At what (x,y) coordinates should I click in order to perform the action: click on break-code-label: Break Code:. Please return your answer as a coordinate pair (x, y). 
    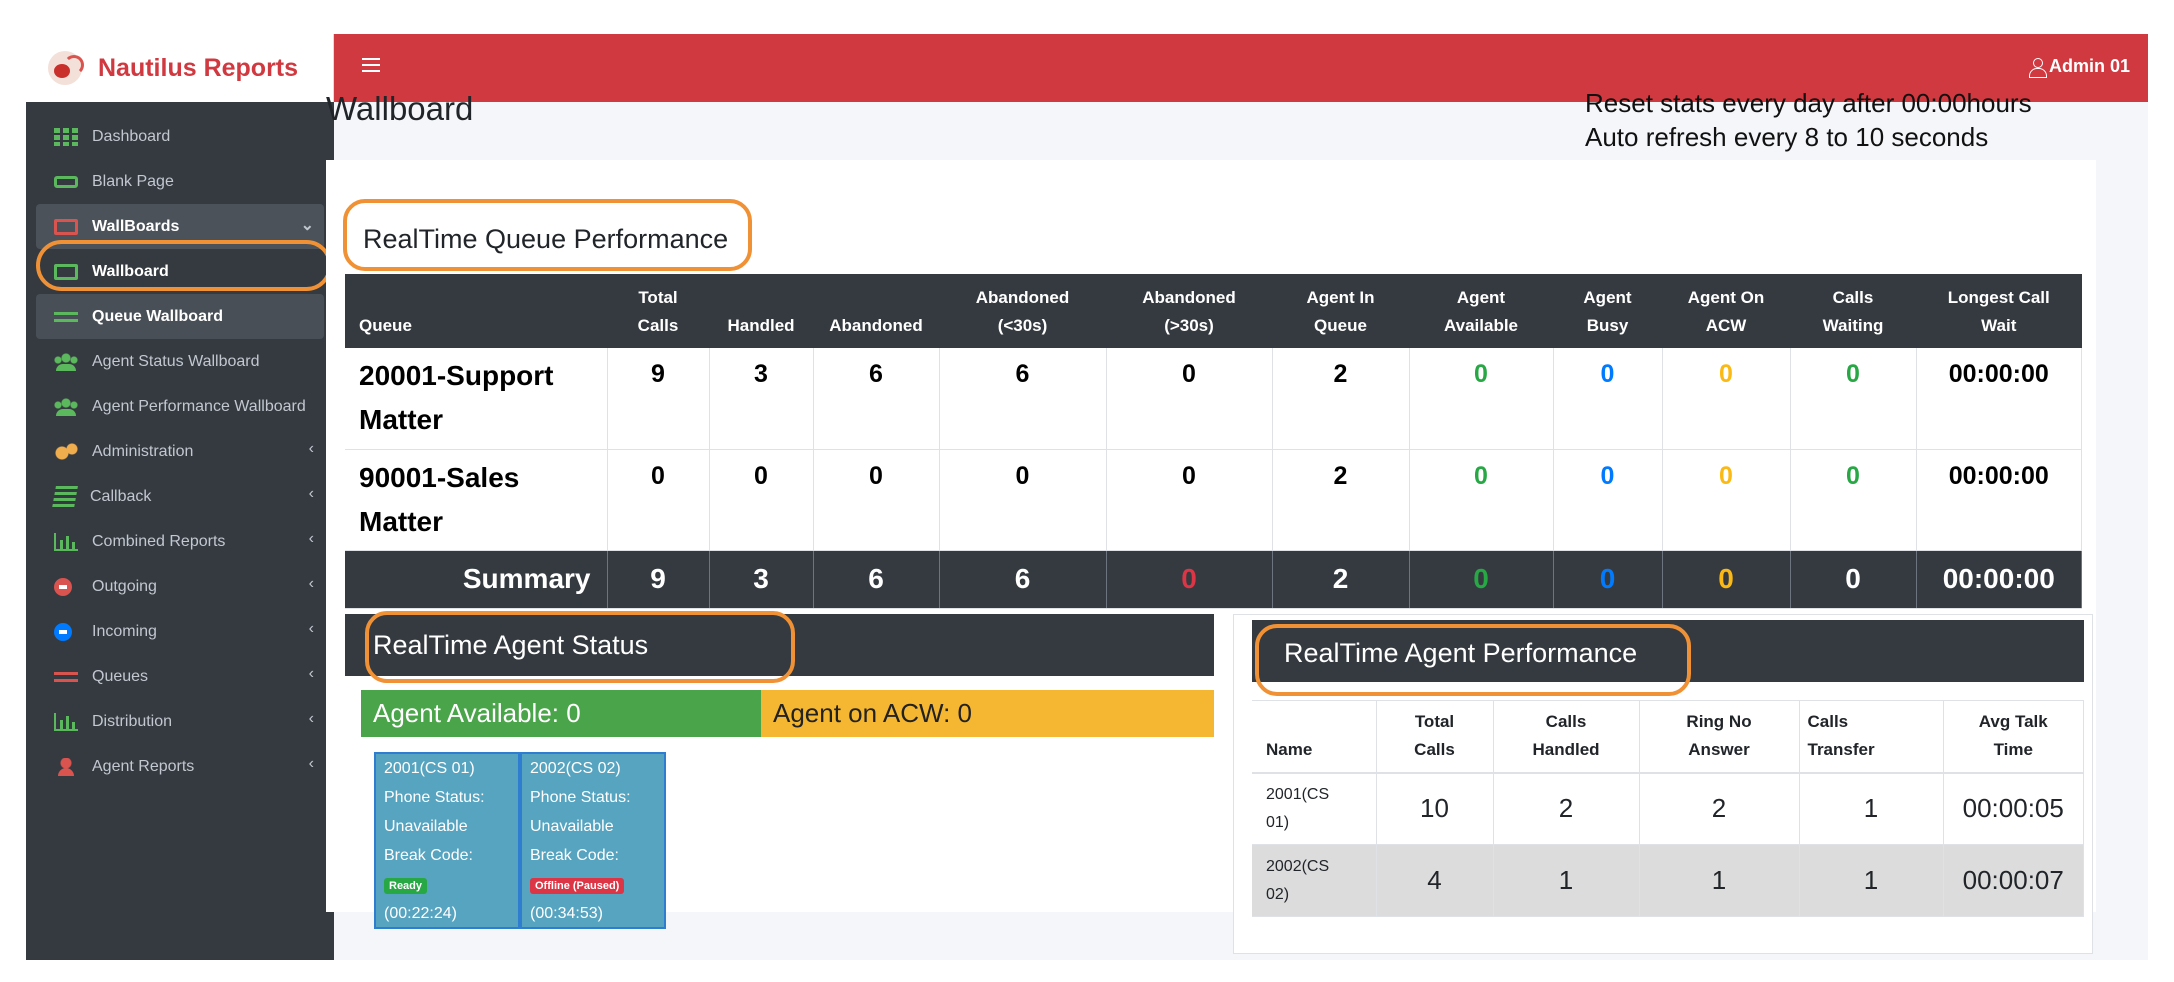
    Looking at the image, I should click on (574, 855).